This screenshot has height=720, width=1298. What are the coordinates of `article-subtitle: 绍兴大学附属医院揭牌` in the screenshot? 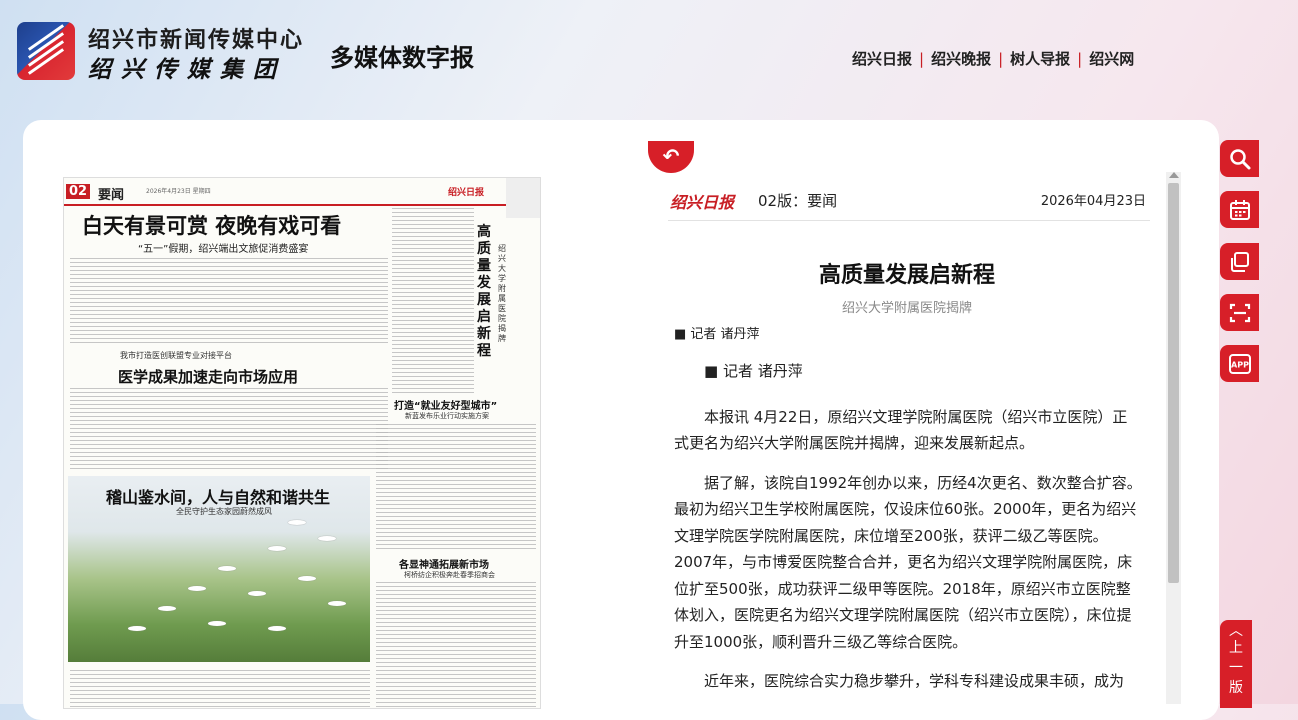 It's located at (906, 308).